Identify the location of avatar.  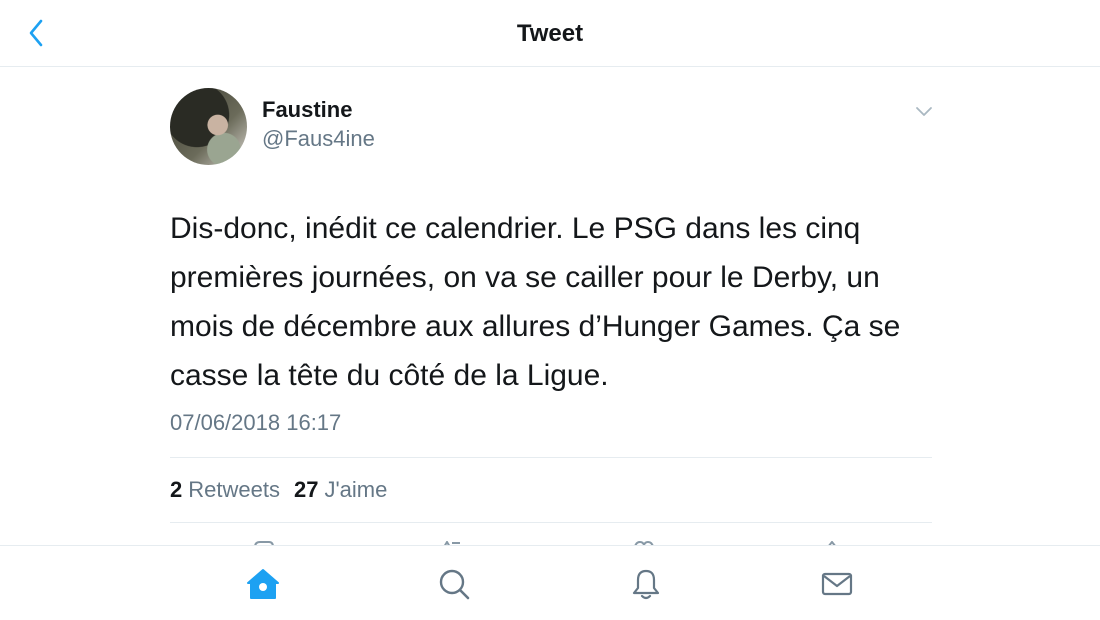
(208, 126).